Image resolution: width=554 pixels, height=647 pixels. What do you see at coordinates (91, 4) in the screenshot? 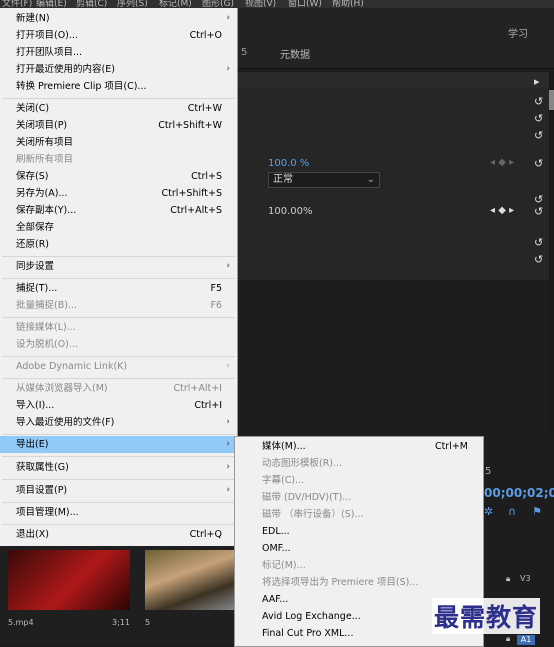
I see `menu-clip: 剪辑(C)` at bounding box center [91, 4].